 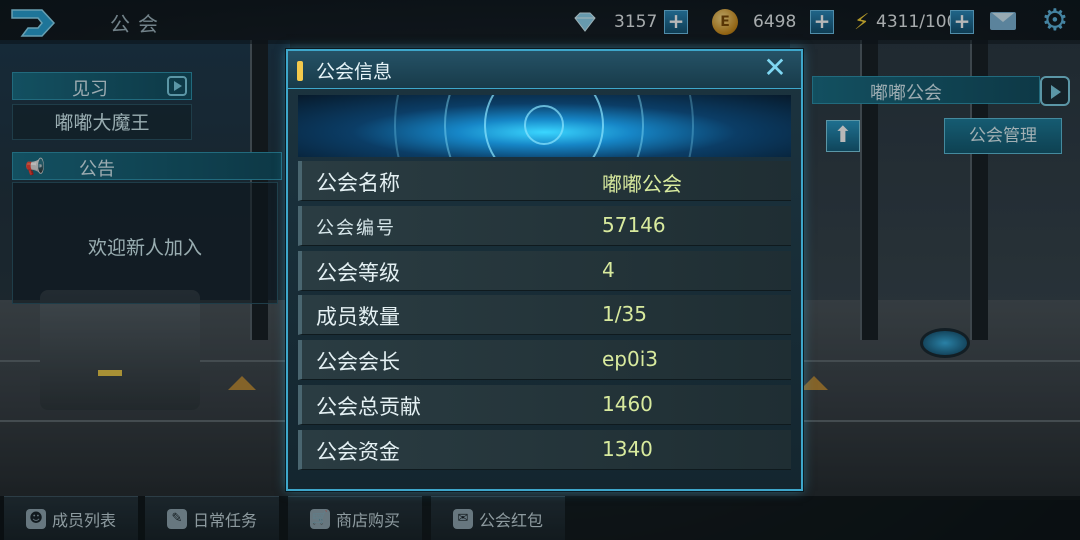 I want to click on info-row-total-contribution: 公会总贡献 1460, so click(x=544, y=404).